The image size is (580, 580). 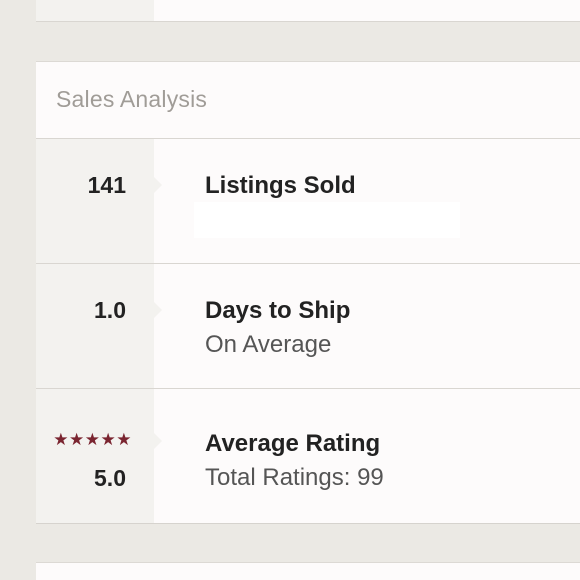 What do you see at coordinates (308, 100) in the screenshot?
I see `card-header: Sales Analysis` at bounding box center [308, 100].